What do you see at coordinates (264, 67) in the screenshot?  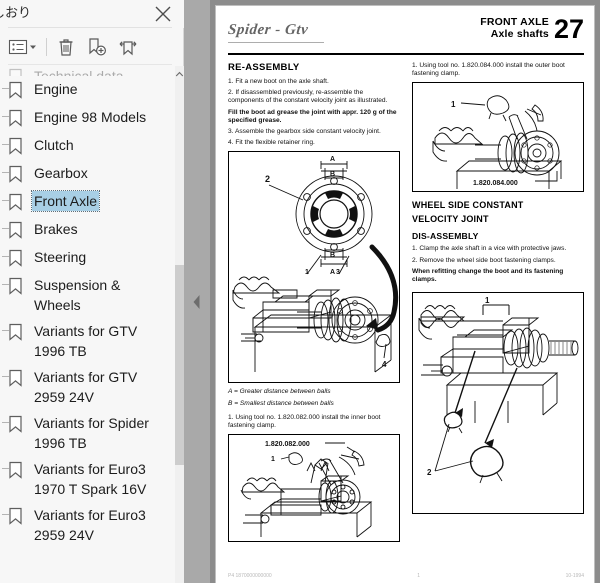 I see `reassembly-heading: RE-ASSEMBLY` at bounding box center [264, 67].